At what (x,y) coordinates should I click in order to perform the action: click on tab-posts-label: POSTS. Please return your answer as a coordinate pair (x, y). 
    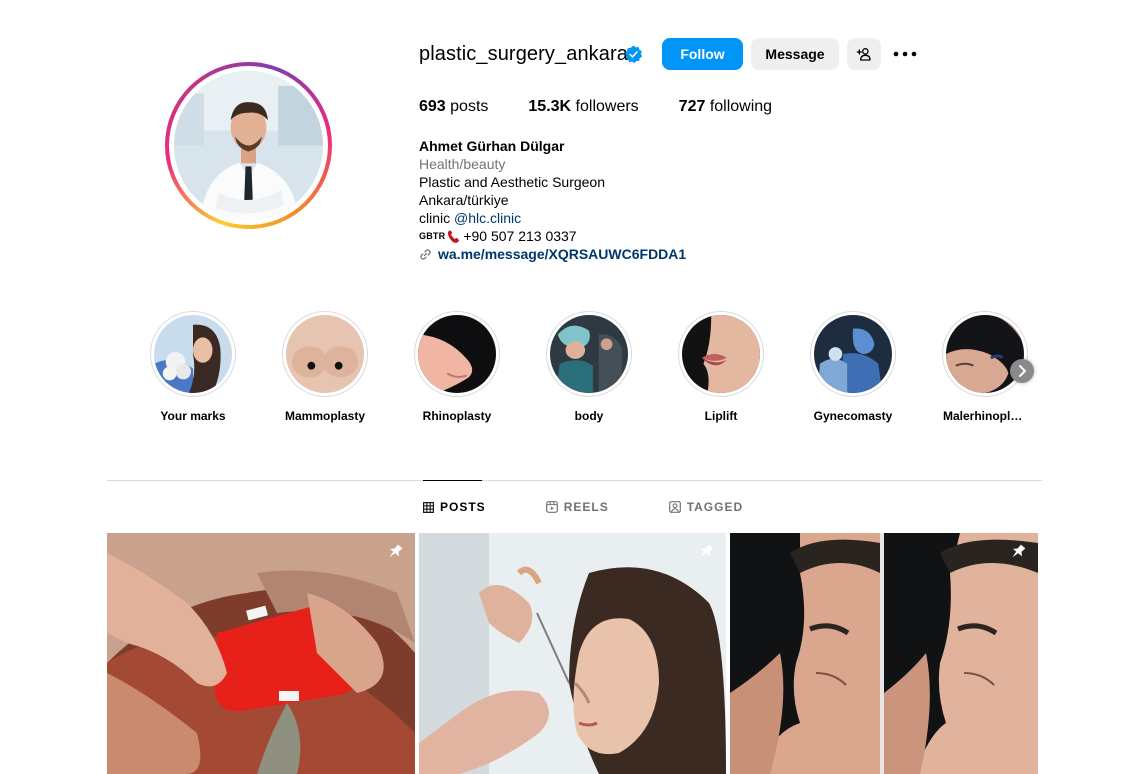
    Looking at the image, I should click on (463, 507).